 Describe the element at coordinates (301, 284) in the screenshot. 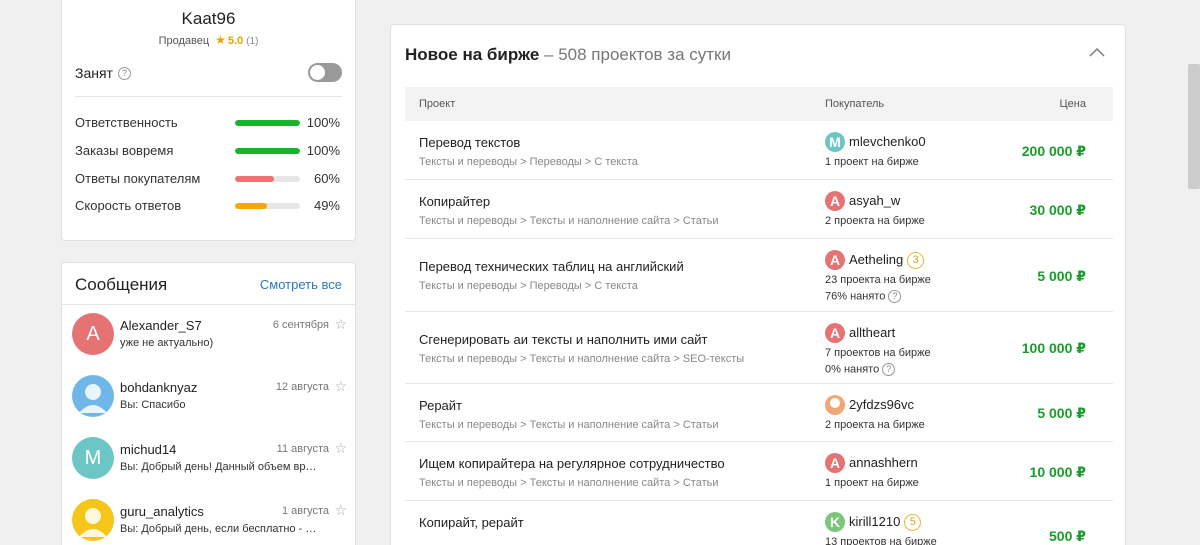

I see `see-all-link: Смотреть все` at that location.